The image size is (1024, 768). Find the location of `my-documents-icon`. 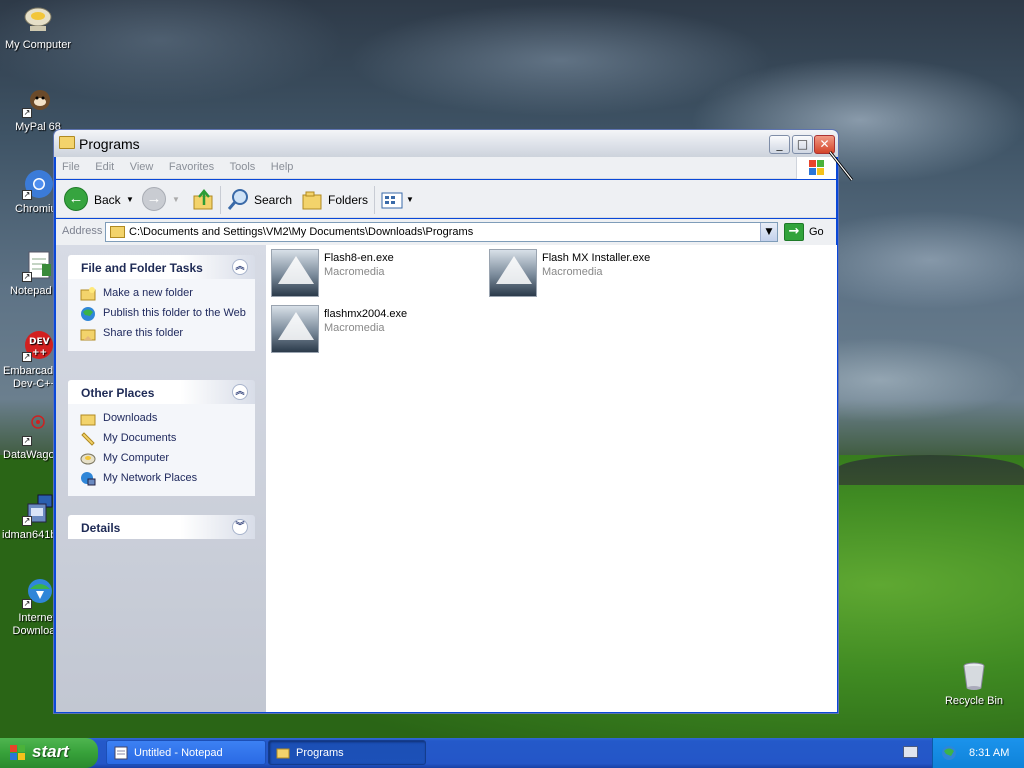

my-documents-icon is located at coordinates (88, 439).